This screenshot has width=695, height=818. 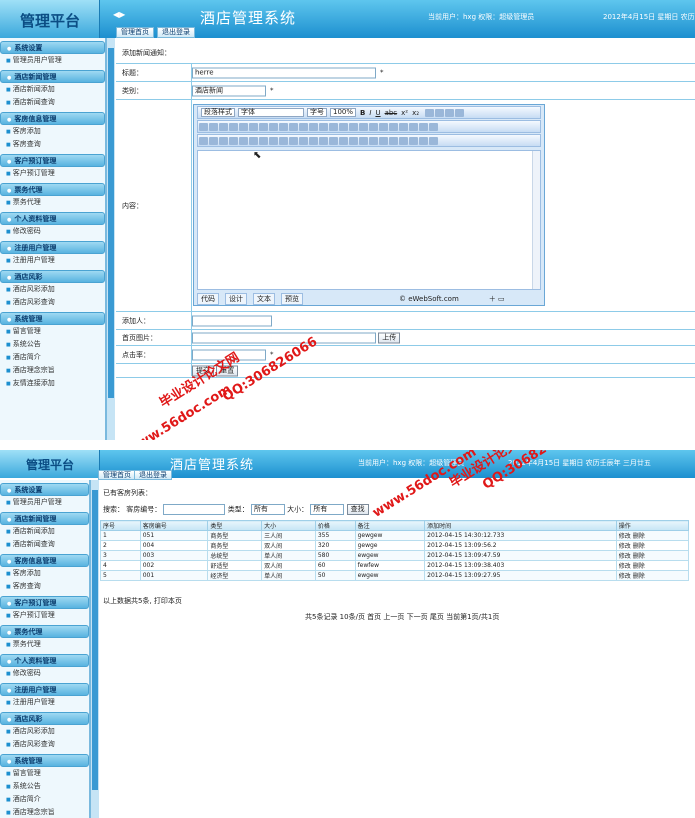 I want to click on sidebar-item-admin-users: 管理员用户管理, so click(x=44, y=502).